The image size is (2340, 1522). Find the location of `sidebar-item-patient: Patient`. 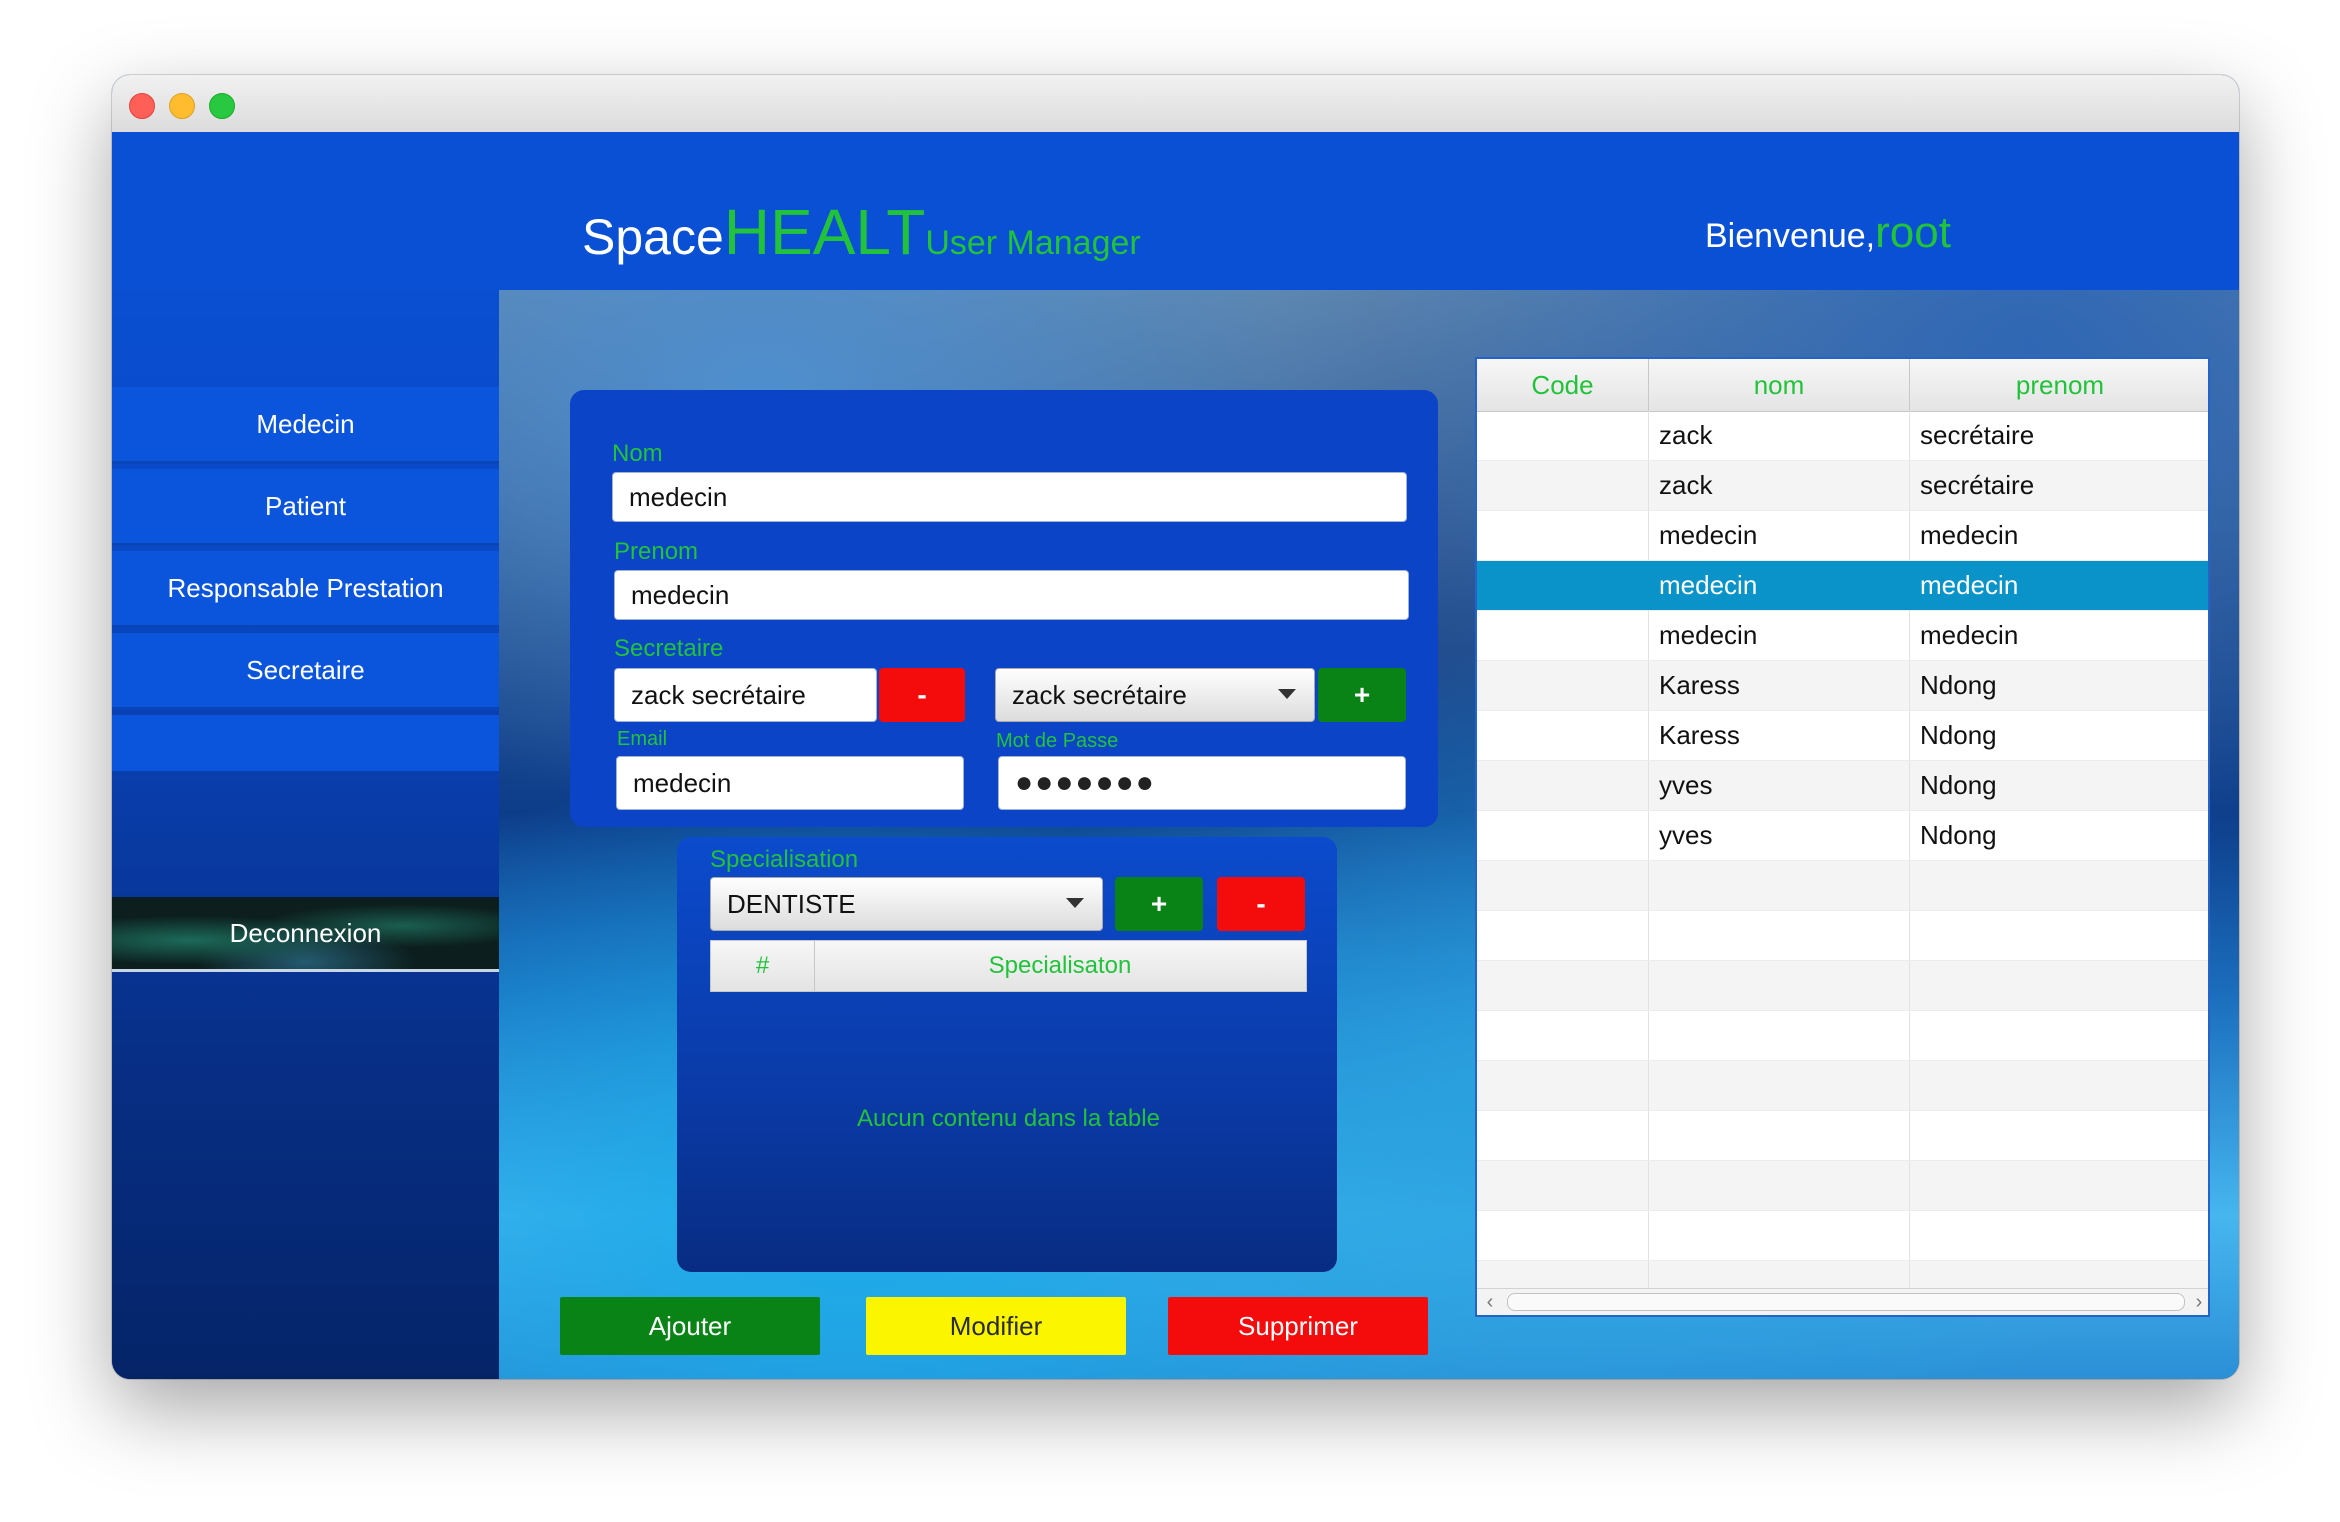

sidebar-item-patient: Patient is located at coordinates (305, 507).